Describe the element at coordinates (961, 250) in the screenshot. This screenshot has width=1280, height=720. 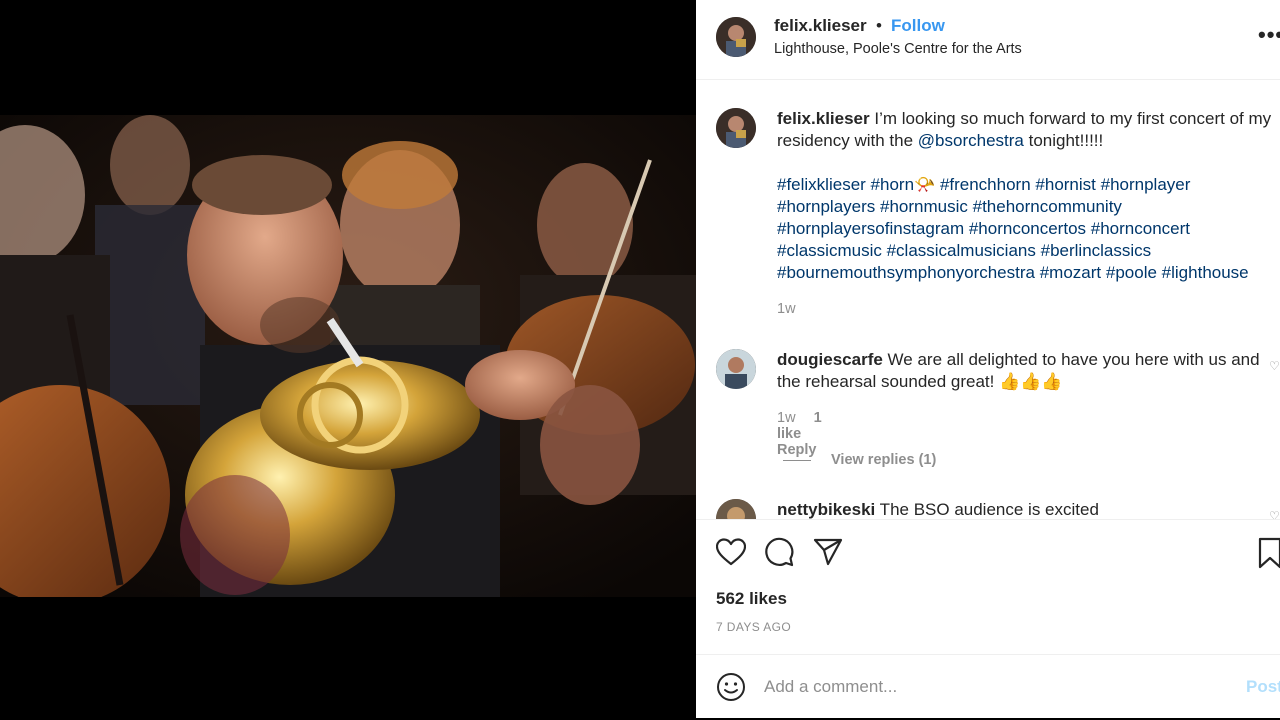
I see `hashtag: #classicalmusicians` at that location.